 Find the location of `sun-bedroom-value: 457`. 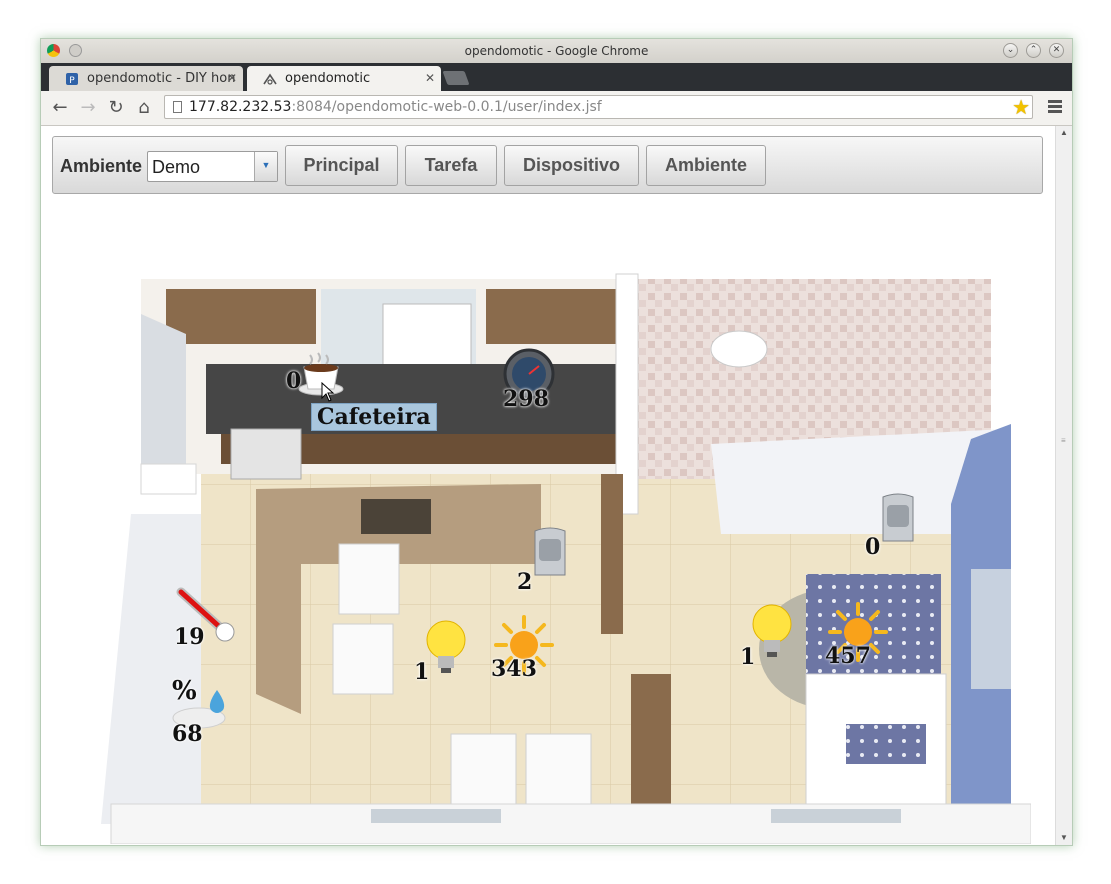

sun-bedroom-value: 457 is located at coordinates (848, 656).